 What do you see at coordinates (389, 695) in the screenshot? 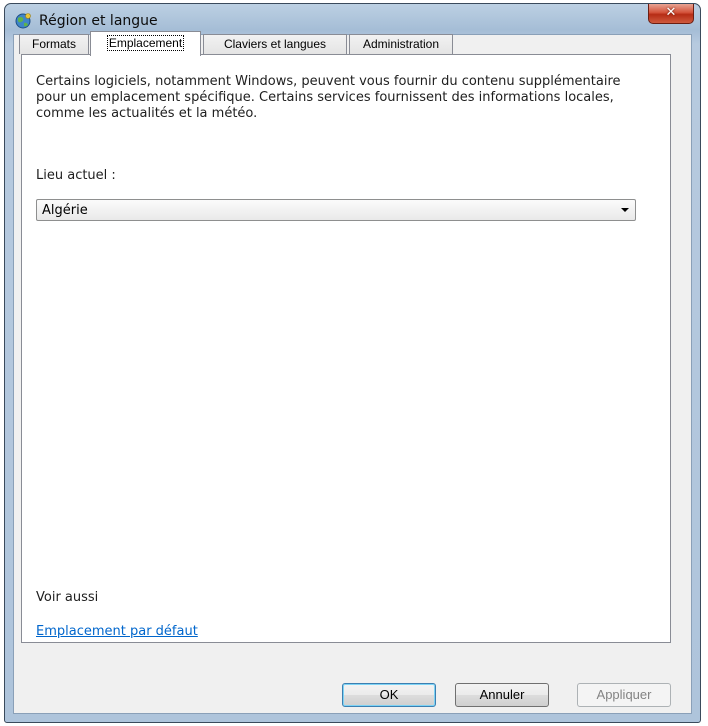
I see `ok-button: OK` at bounding box center [389, 695].